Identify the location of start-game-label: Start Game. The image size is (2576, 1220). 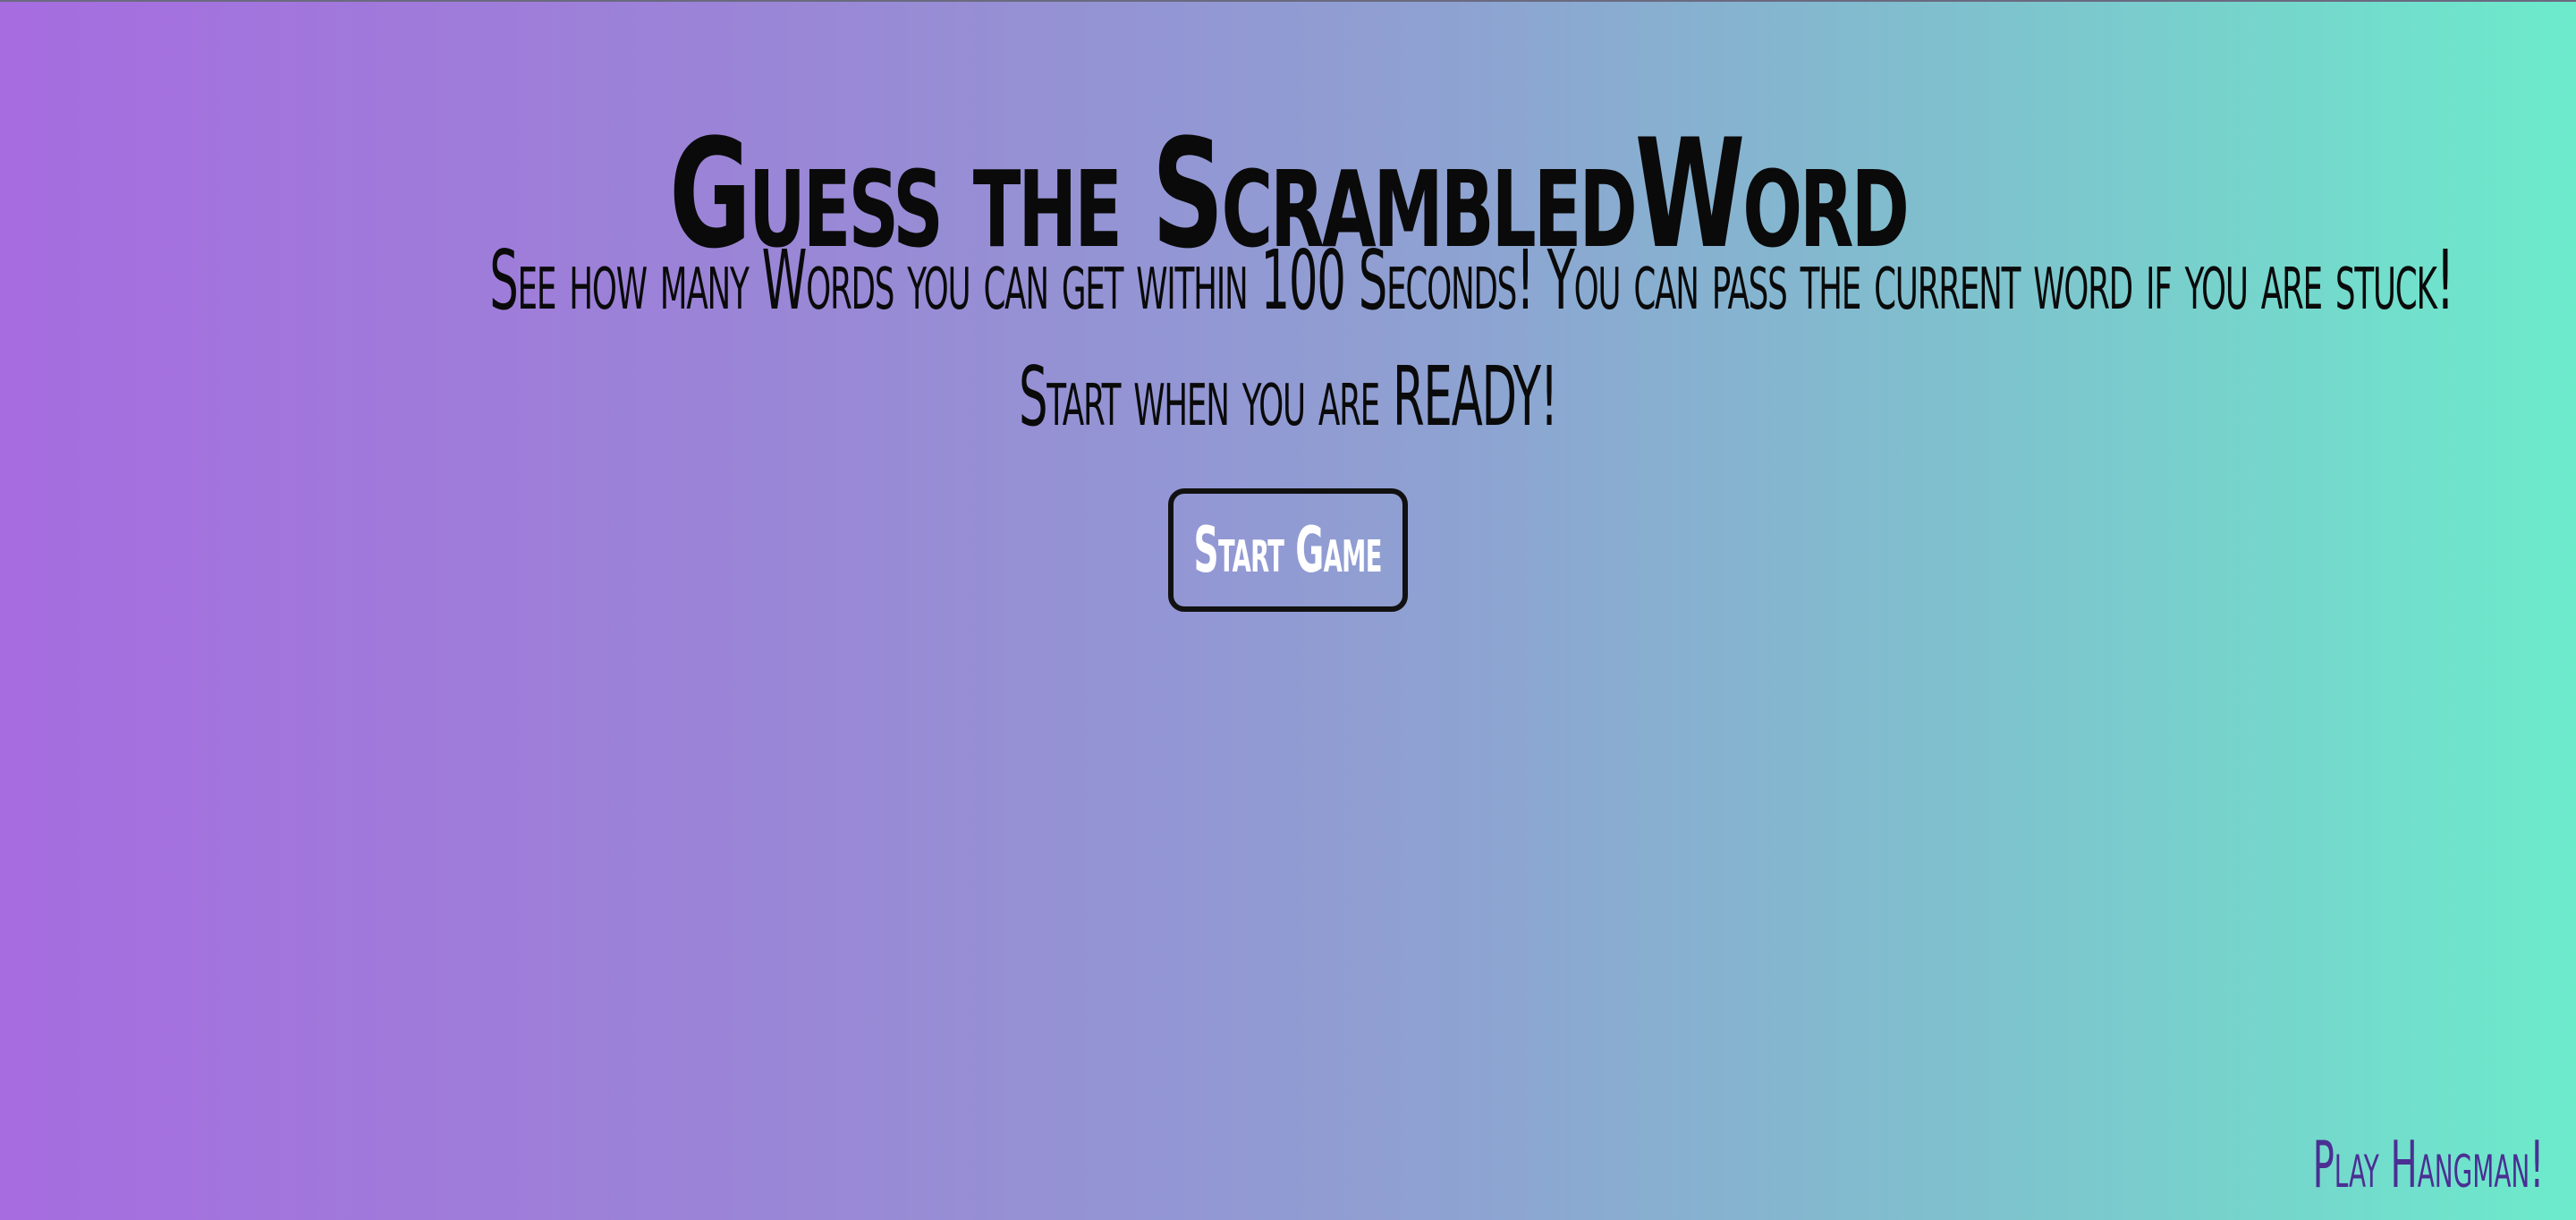
(1288, 550).